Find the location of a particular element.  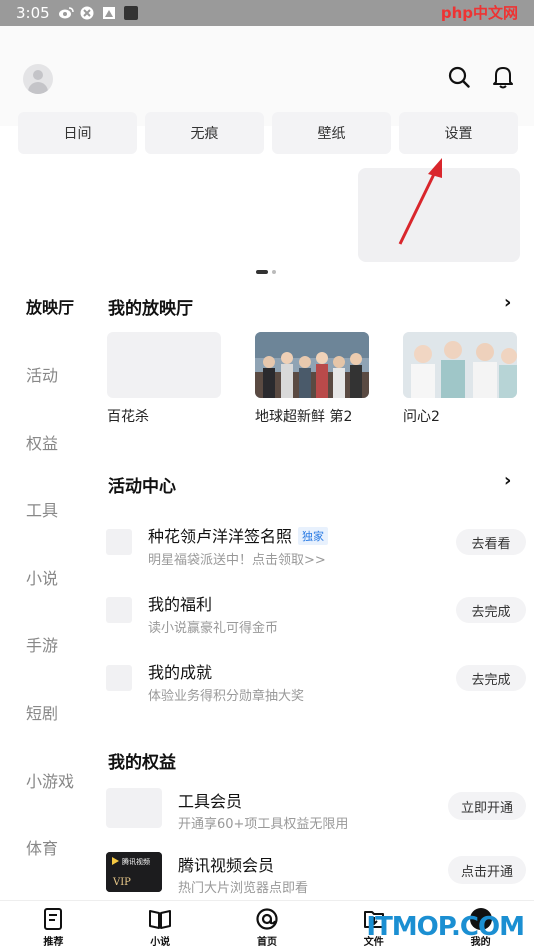

theater-more-chevron-icon: › is located at coordinates (507, 302).